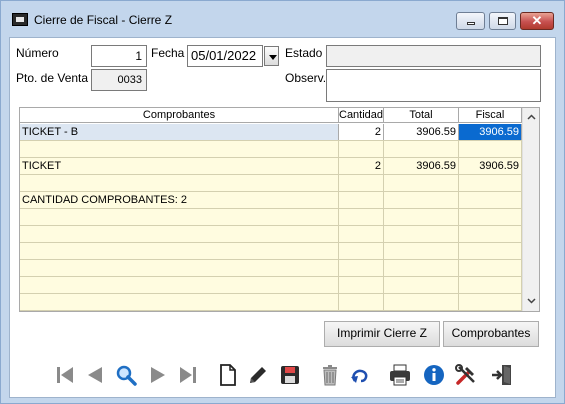  What do you see at coordinates (421, 115) in the screenshot?
I see `column-header-total: Total` at bounding box center [421, 115].